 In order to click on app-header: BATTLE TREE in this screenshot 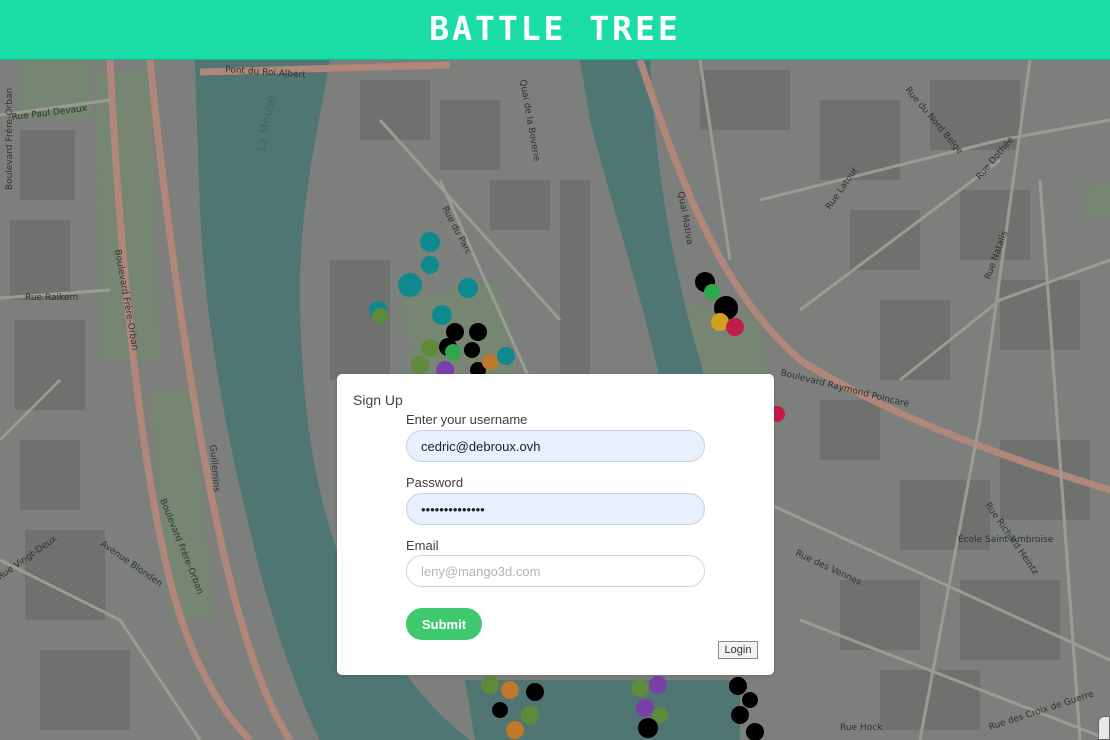, I will do `click(555, 30)`.